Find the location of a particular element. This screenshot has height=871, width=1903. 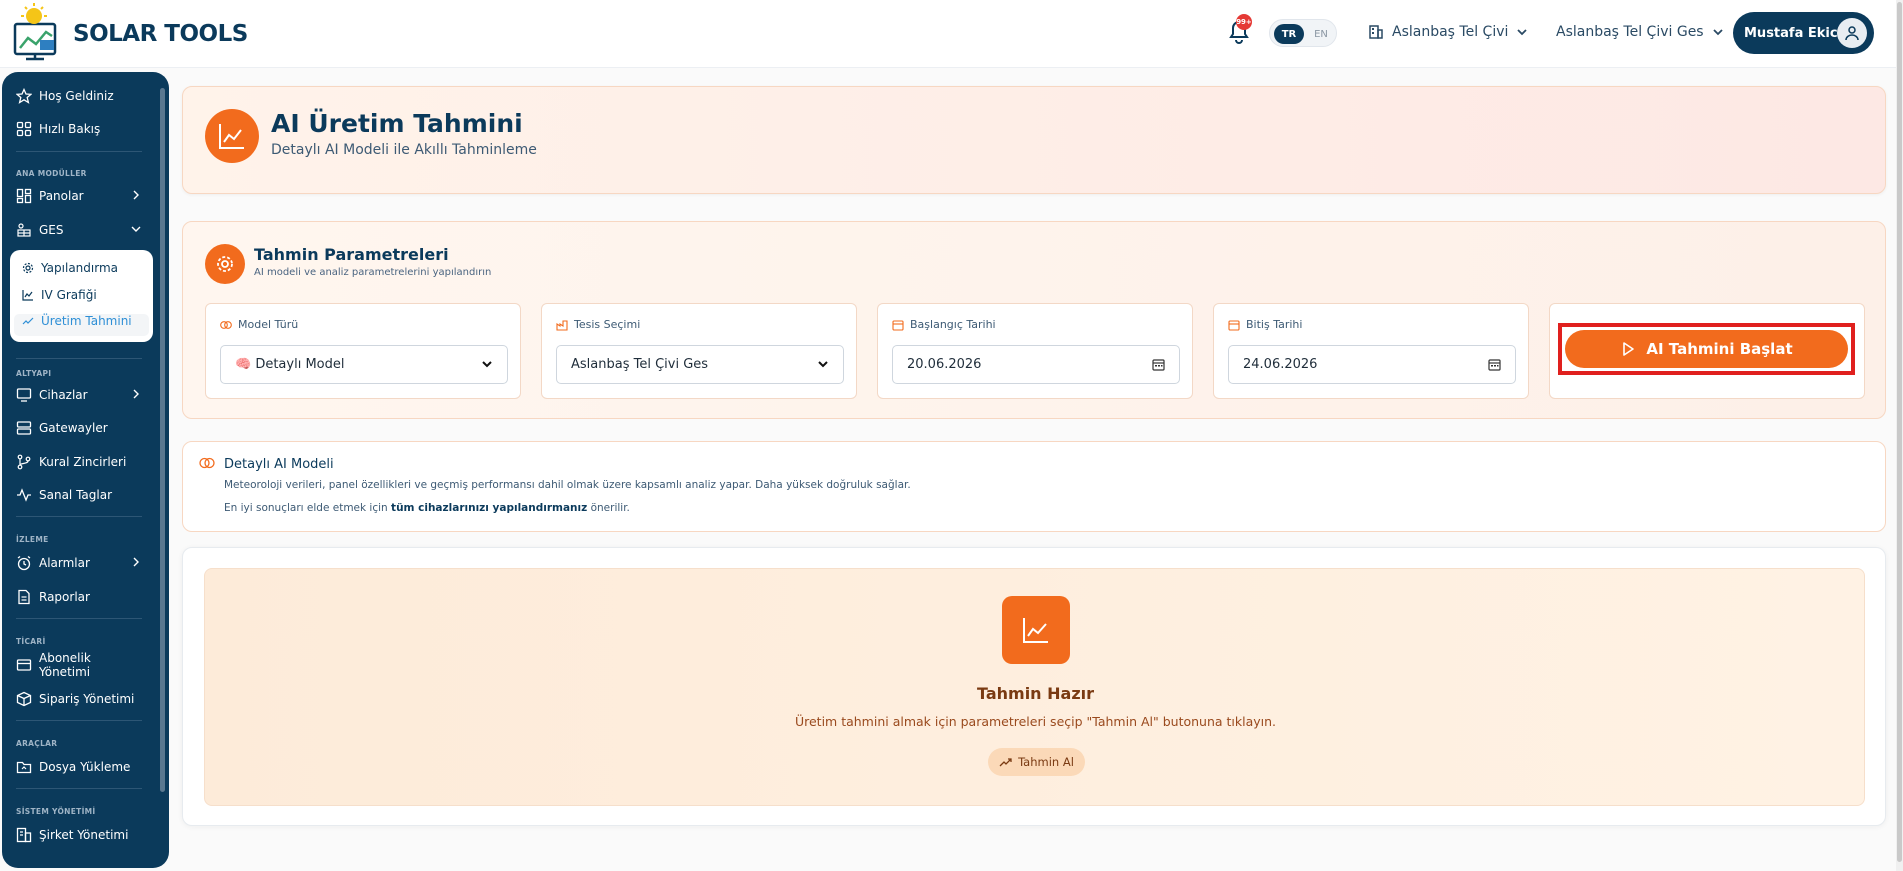

sidebar-item-virtual-tags: Sanal Taglar is located at coordinates (78, 495).